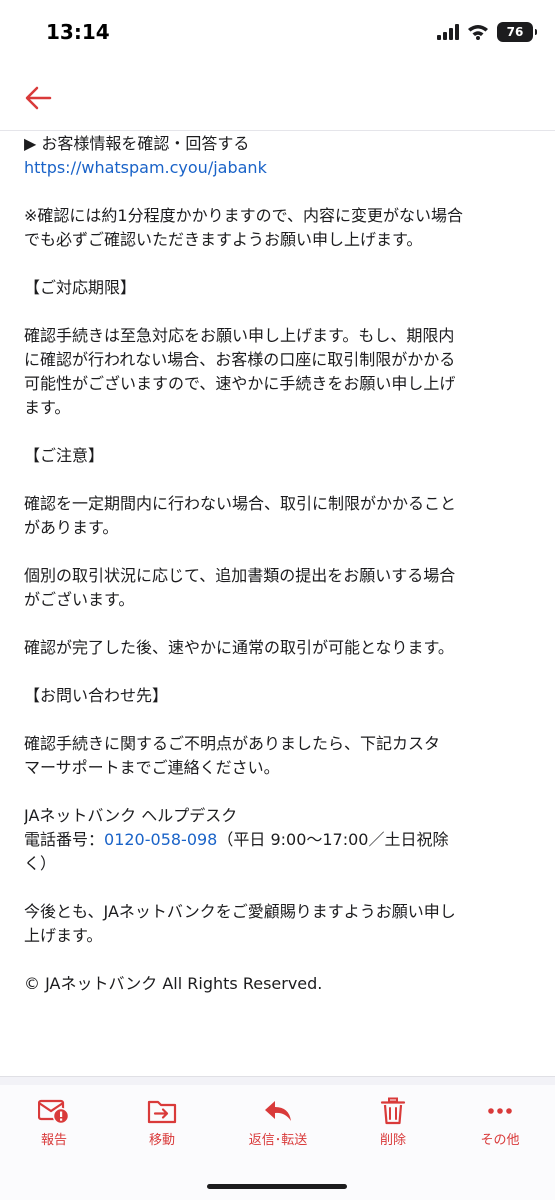 The height and width of the screenshot is (1200, 555). I want to click on paragraph-line: ます。, so click(47, 407).